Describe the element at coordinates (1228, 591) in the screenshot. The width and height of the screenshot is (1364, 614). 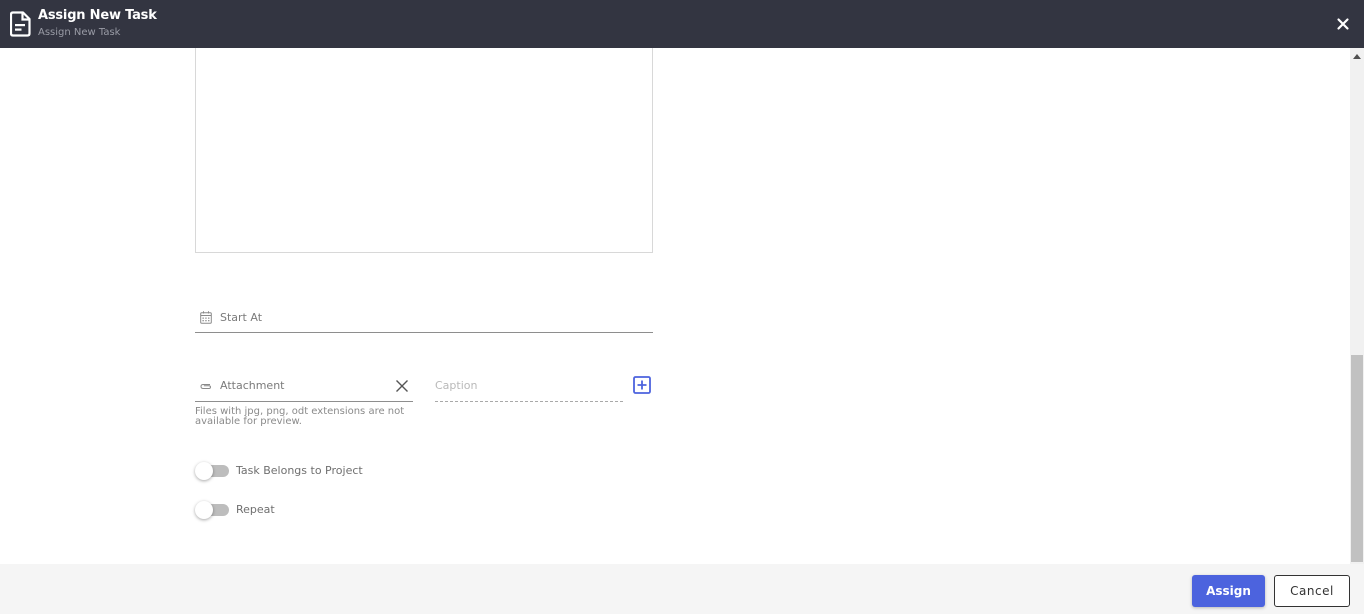
I see `assign-button: Assign` at that location.